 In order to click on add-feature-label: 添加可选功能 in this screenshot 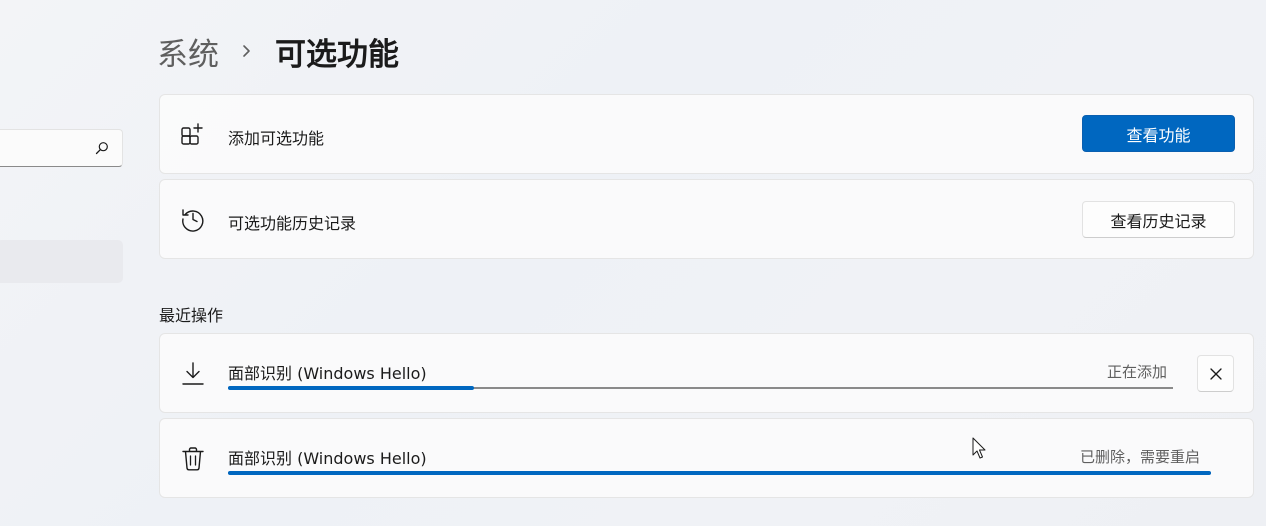, I will do `click(276, 138)`.